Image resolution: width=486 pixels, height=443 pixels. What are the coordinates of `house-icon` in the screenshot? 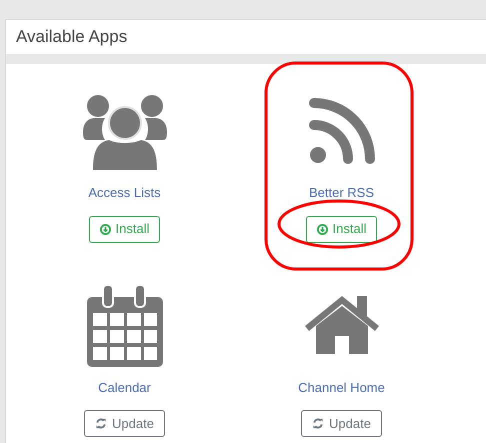 It's located at (341, 326).